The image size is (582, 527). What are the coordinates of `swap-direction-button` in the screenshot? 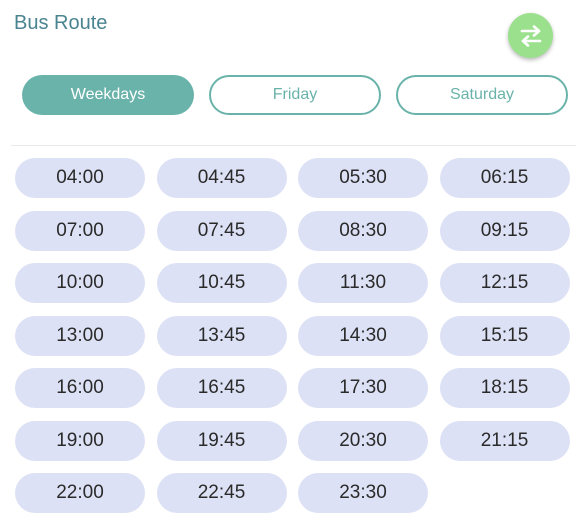 It's located at (530, 35).